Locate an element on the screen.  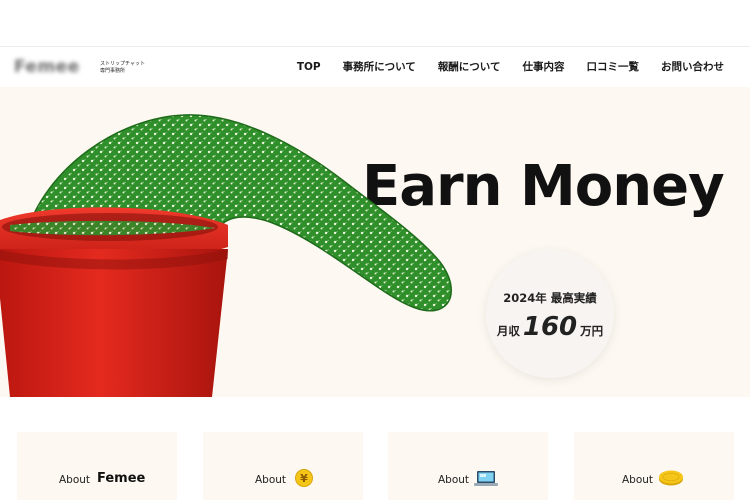
nav-reward: 報酬について is located at coordinates (469, 67).